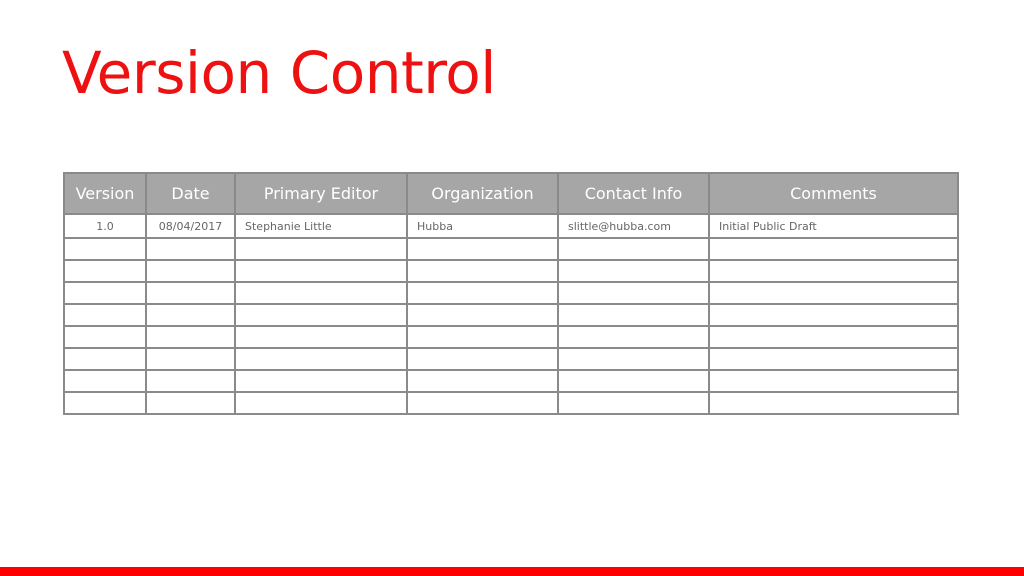  What do you see at coordinates (279, 73) in the screenshot?
I see `page-title: Version Control` at bounding box center [279, 73].